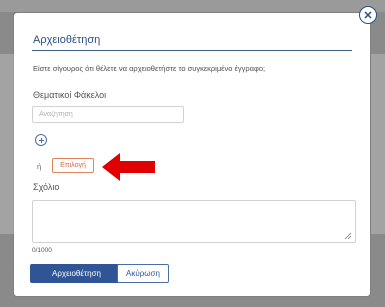 This screenshot has width=385, height=307. What do you see at coordinates (194, 221) in the screenshot?
I see `comment-textarea` at bounding box center [194, 221].